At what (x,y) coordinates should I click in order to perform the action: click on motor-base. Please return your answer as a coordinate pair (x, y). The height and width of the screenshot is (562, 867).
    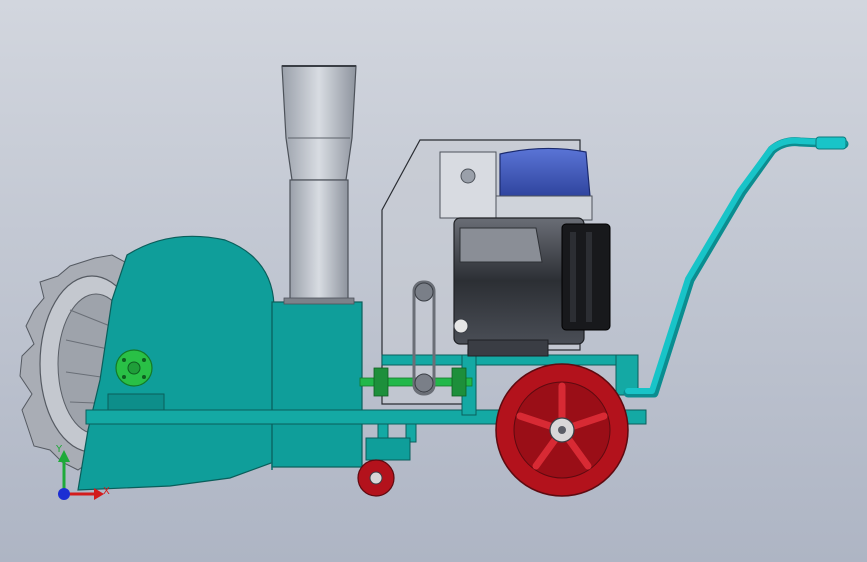
    Looking at the image, I should click on (508, 348).